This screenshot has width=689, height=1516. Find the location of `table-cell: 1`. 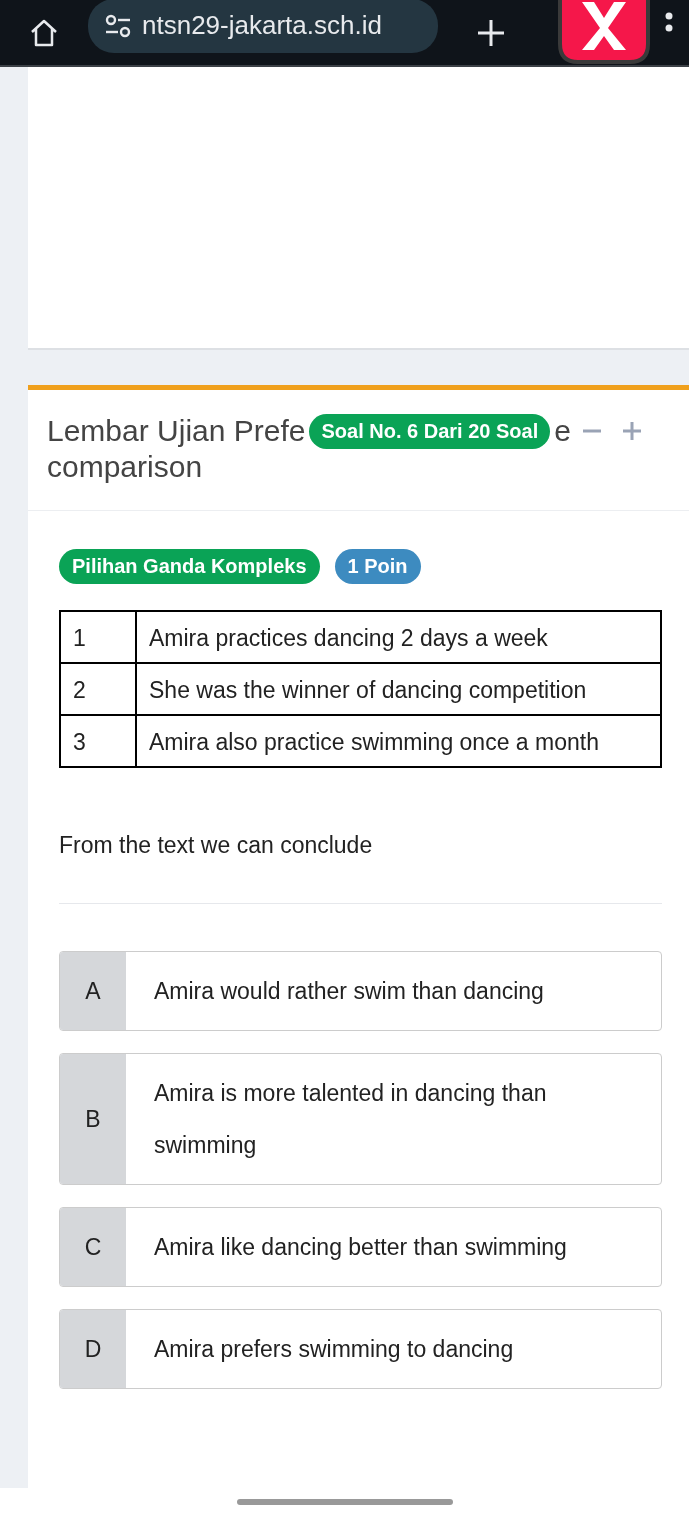

table-cell: 1 is located at coordinates (98, 637).